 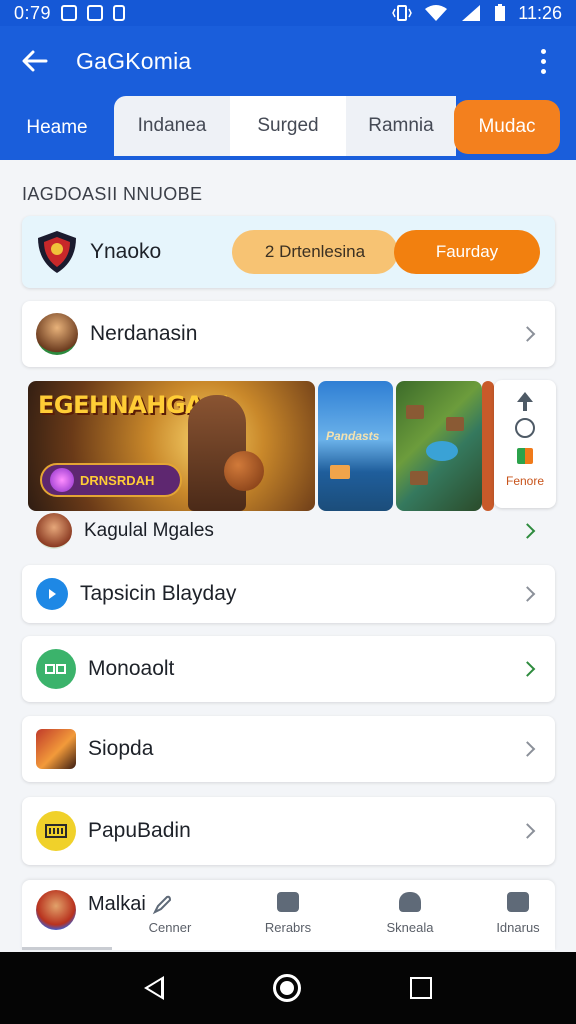 I want to click on image-notification-icon, so click(x=95, y=13).